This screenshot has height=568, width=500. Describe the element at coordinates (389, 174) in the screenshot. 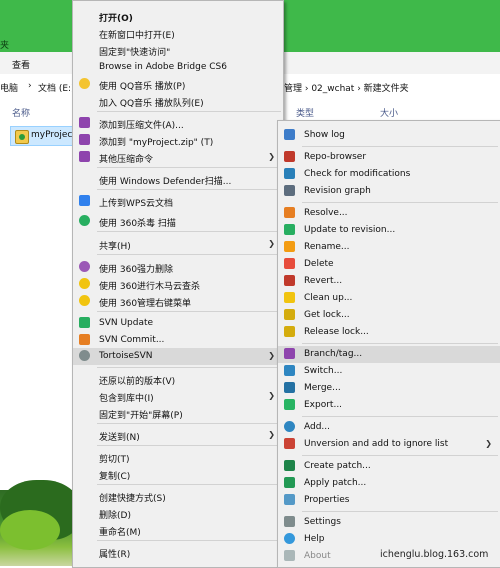

I see `svn-item-check-modifications: Check for modifications` at that location.